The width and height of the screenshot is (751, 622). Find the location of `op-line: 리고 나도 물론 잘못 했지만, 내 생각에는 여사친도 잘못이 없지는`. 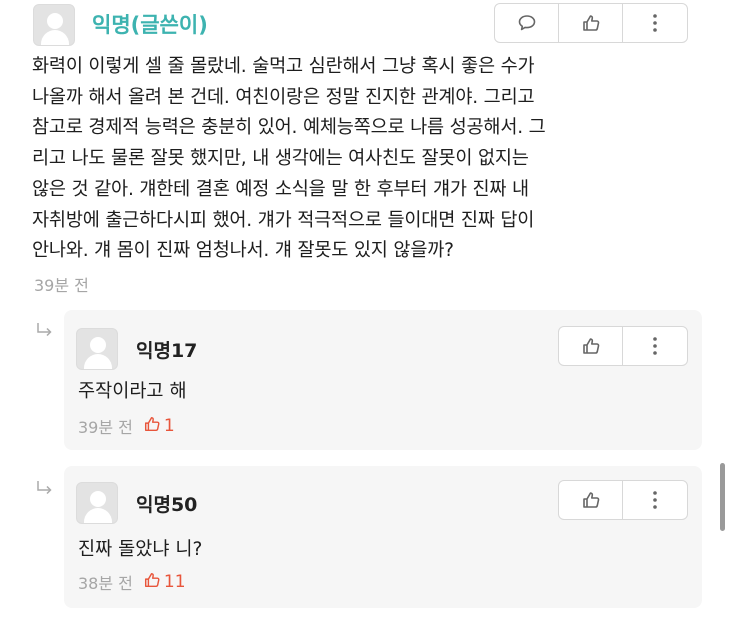

op-line: 리고 나도 물론 잘못 했지만, 내 생각에는 여사친도 잘못이 없지는 is located at coordinates (280, 159).